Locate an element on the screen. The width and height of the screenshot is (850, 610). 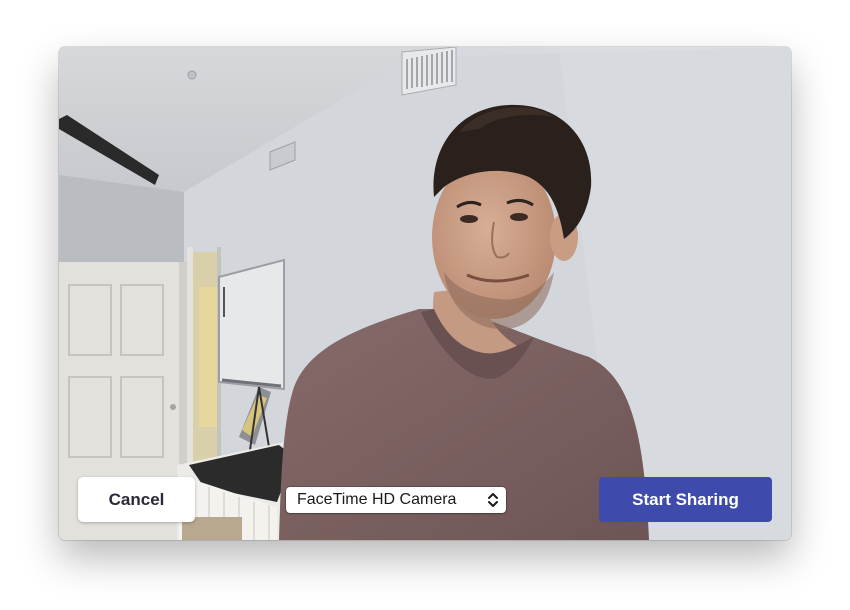
camera-select-value: FaceTime HD Camera is located at coordinates (377, 499).